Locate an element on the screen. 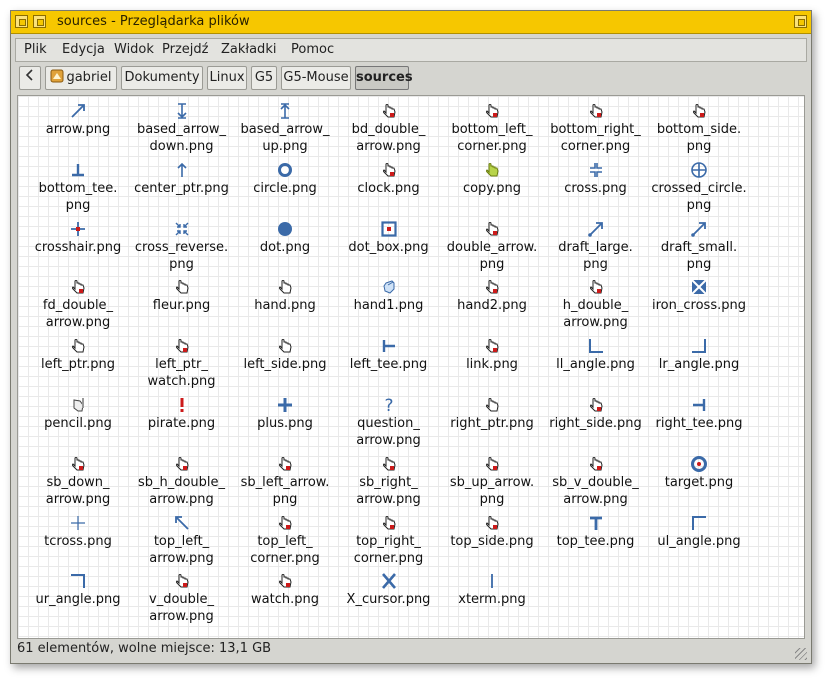  file-item: lr_angle.png is located at coordinates (699, 354).